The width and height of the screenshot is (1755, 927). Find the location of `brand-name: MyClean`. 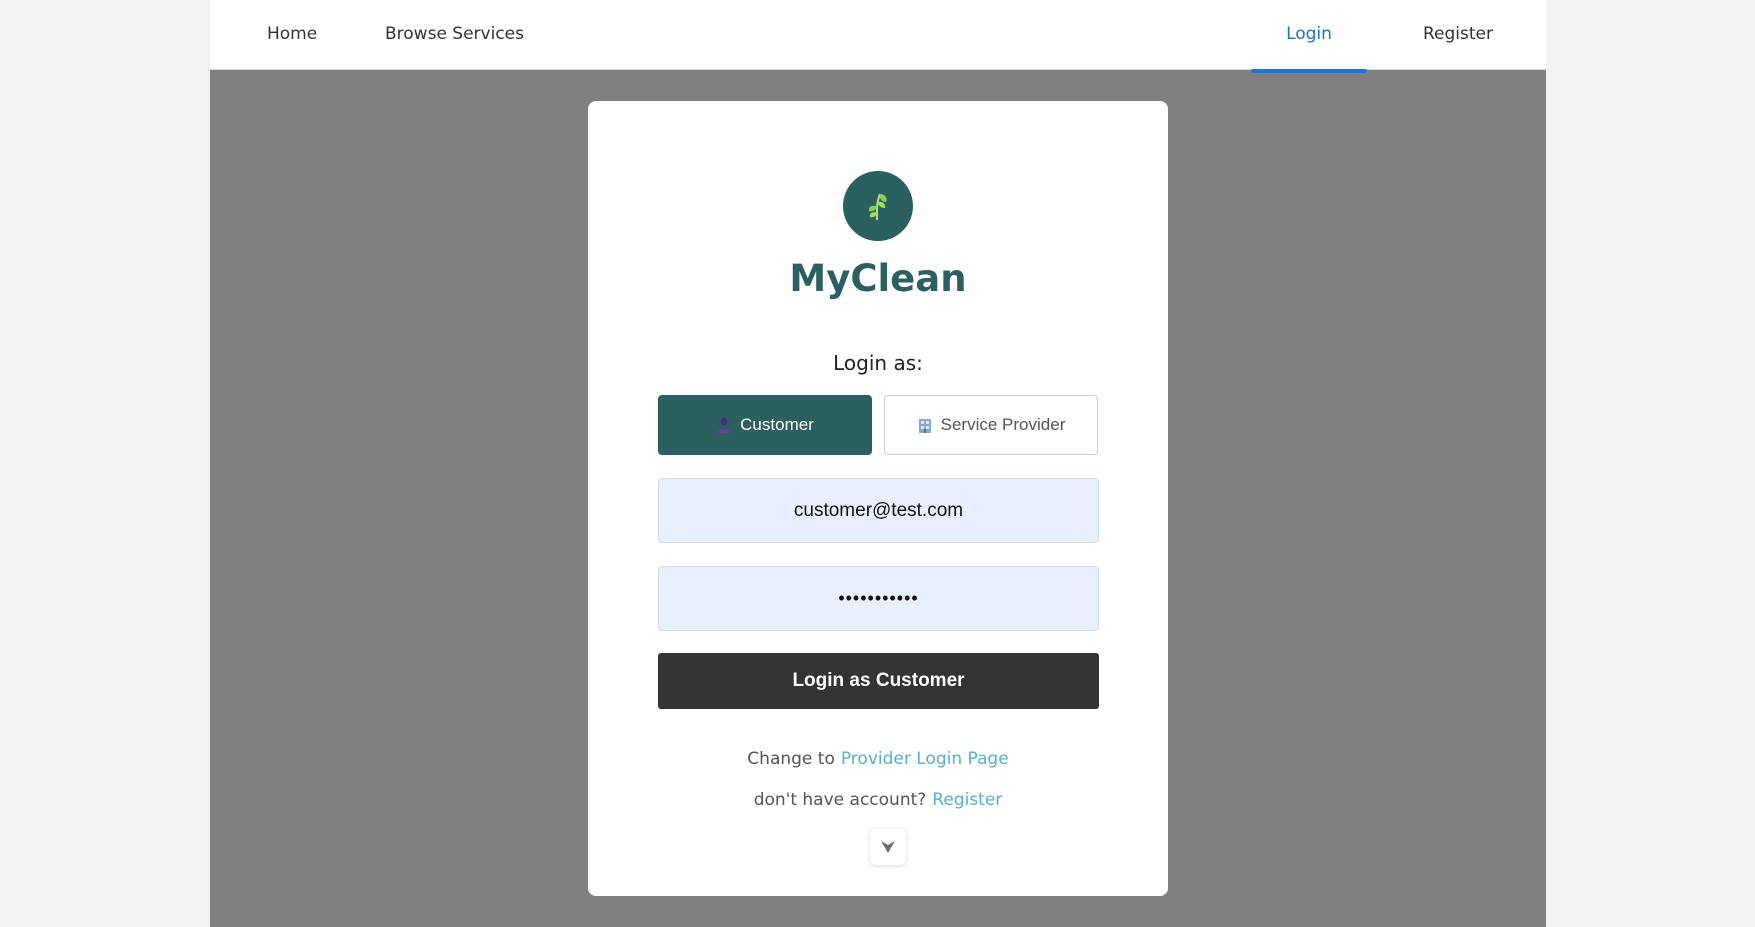

brand-name: MyClean is located at coordinates (878, 278).